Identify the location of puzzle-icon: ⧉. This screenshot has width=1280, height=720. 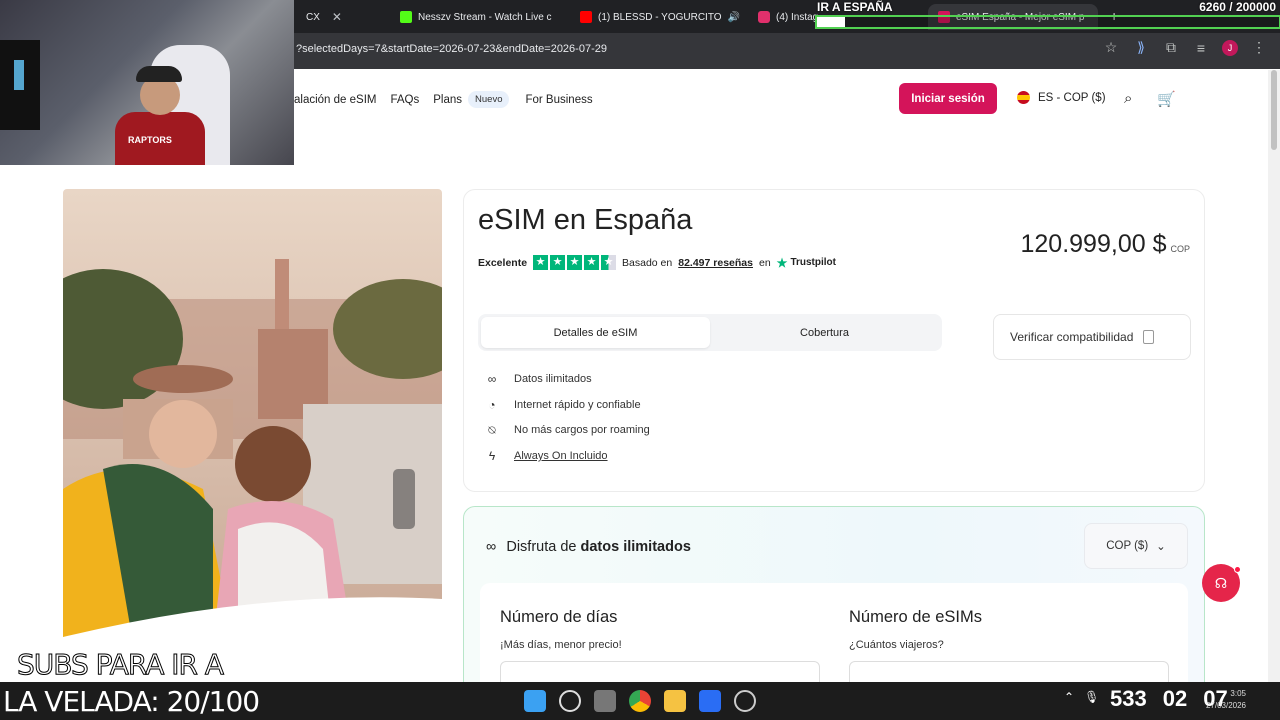
(1171, 47).